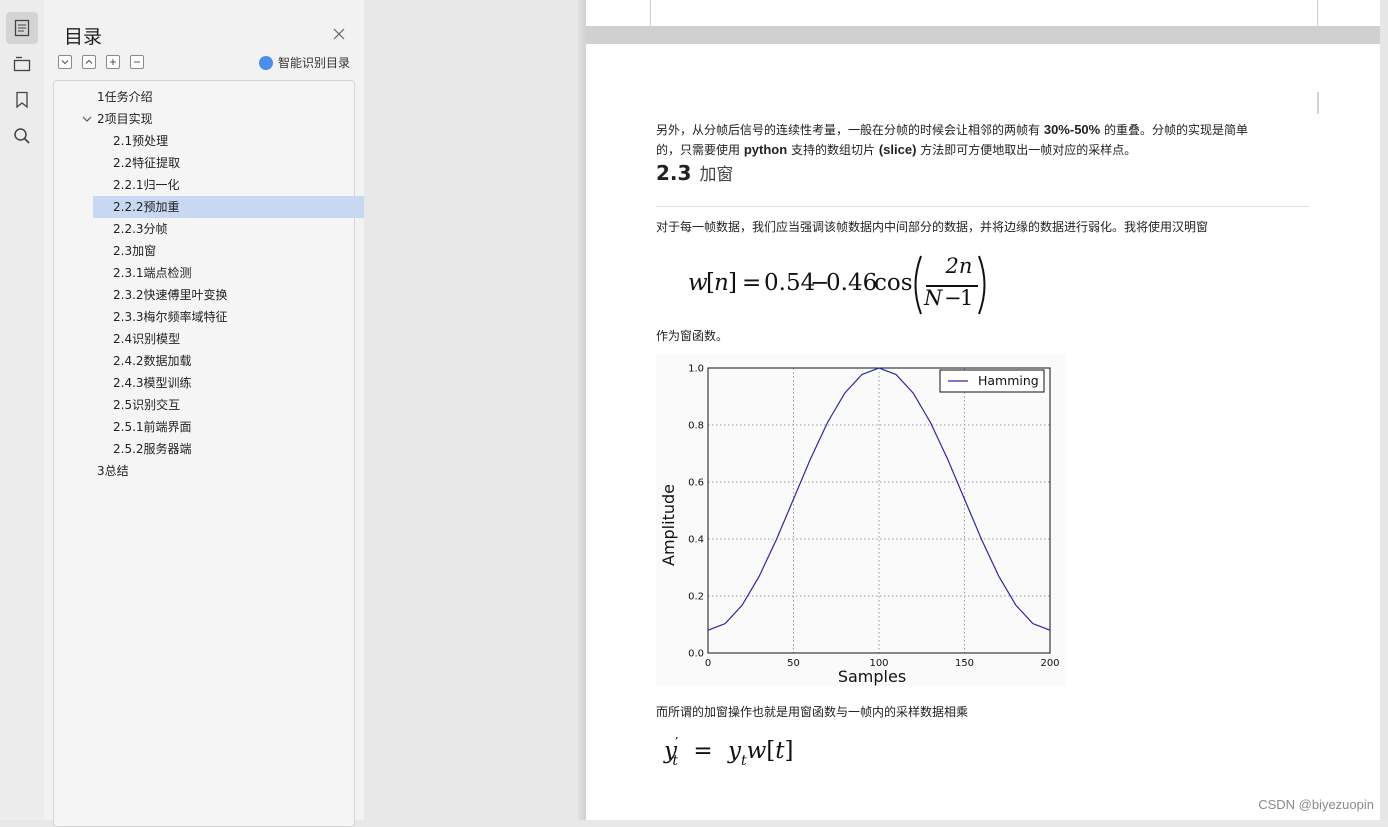 The image size is (1388, 827). What do you see at coordinates (729, 751) in the screenshot?
I see `windowing-equation: y′t = ytw[t]` at bounding box center [729, 751].